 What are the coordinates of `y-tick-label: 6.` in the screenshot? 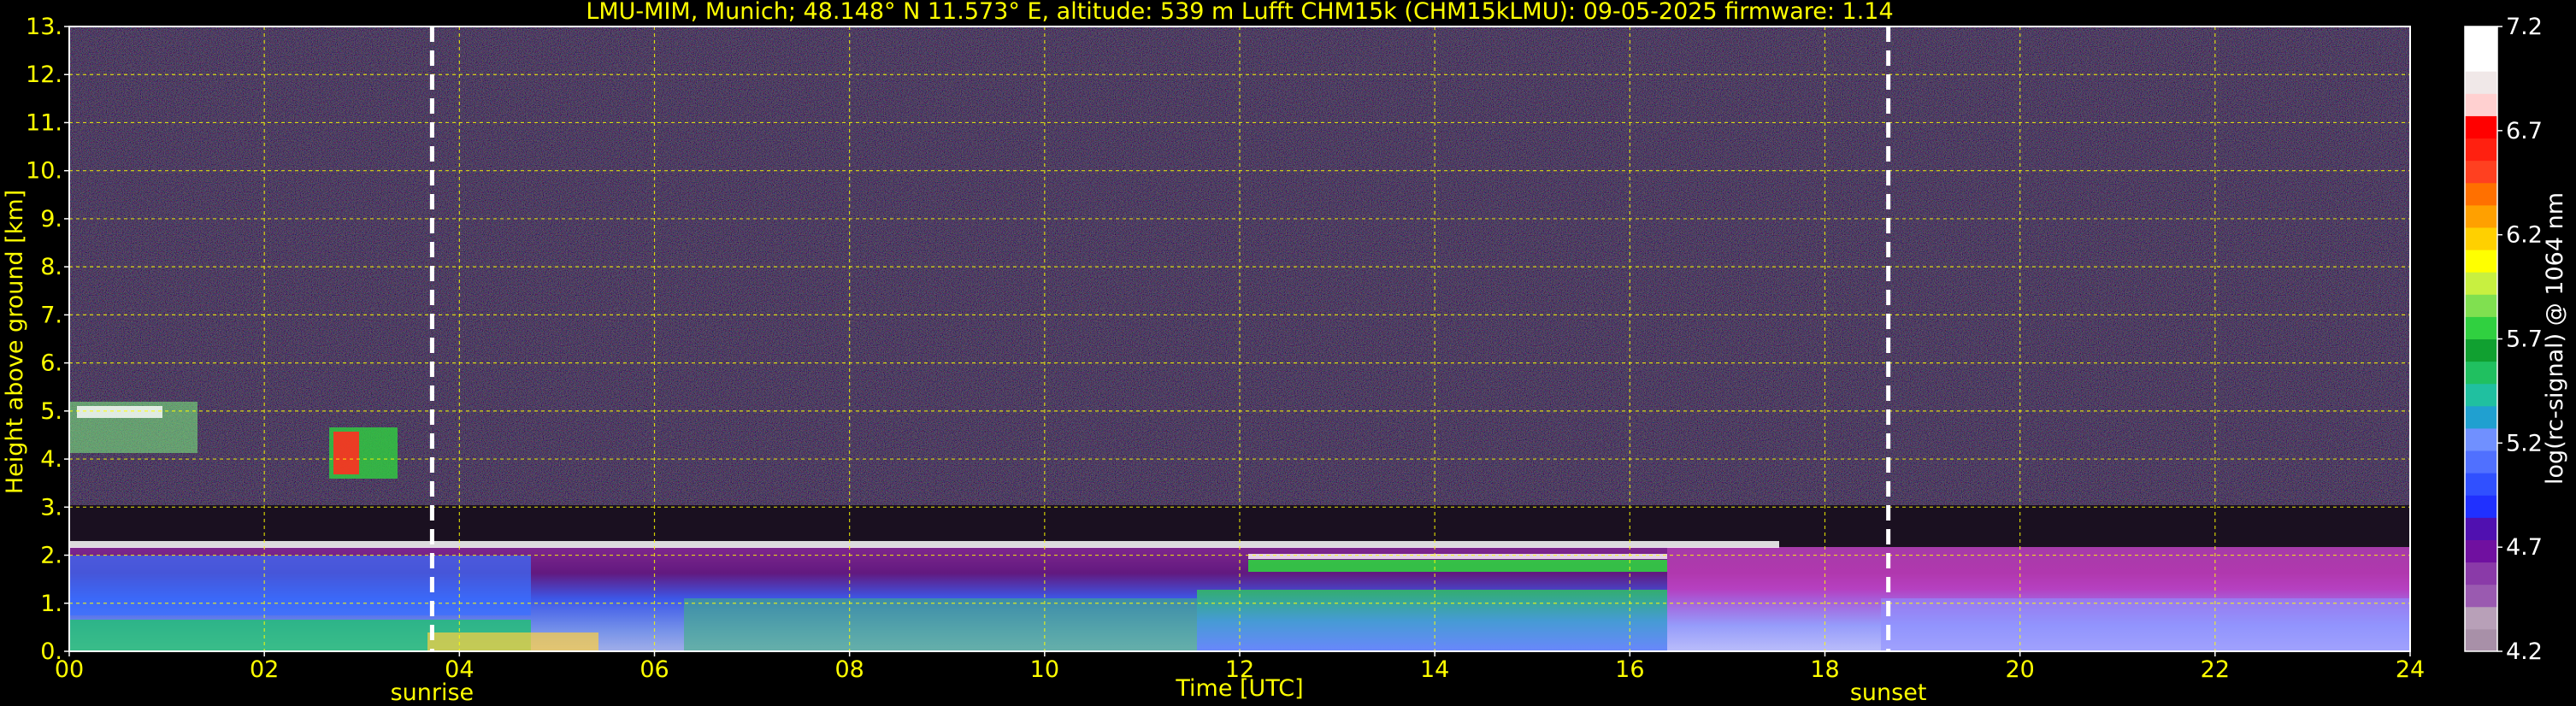 It's located at (51, 363).